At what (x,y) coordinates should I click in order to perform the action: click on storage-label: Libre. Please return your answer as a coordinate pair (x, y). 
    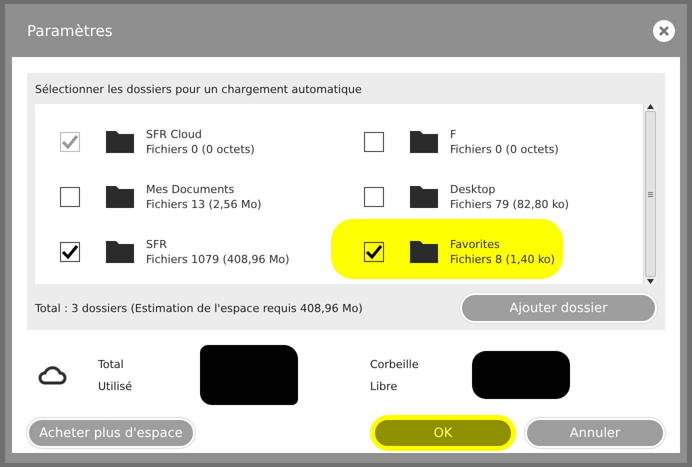
    Looking at the image, I should click on (384, 386).